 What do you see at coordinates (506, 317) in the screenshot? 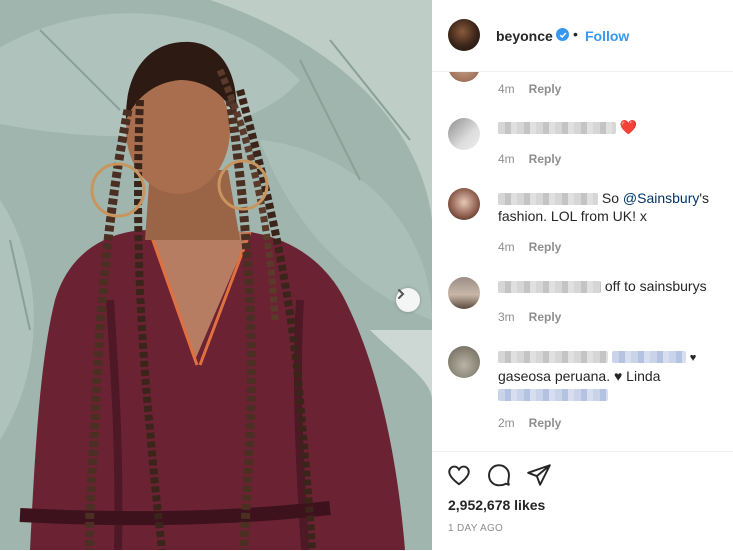
I see `comment-time: 3m` at bounding box center [506, 317].